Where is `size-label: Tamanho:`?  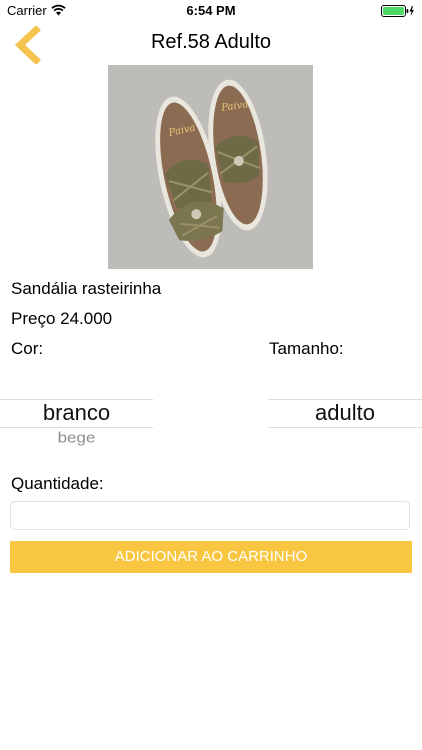
size-label: Tamanho: is located at coordinates (306, 348).